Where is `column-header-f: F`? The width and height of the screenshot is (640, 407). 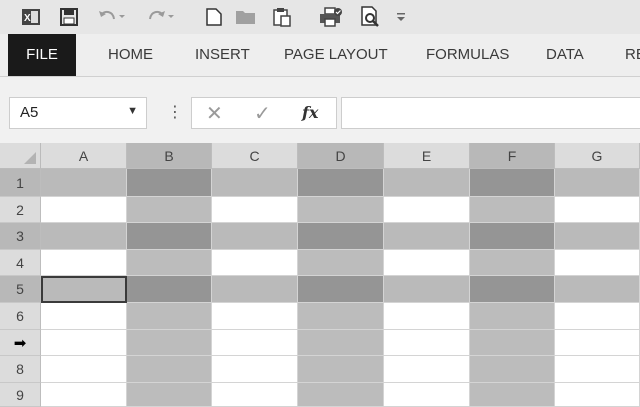
column-header-f: F is located at coordinates (512, 156).